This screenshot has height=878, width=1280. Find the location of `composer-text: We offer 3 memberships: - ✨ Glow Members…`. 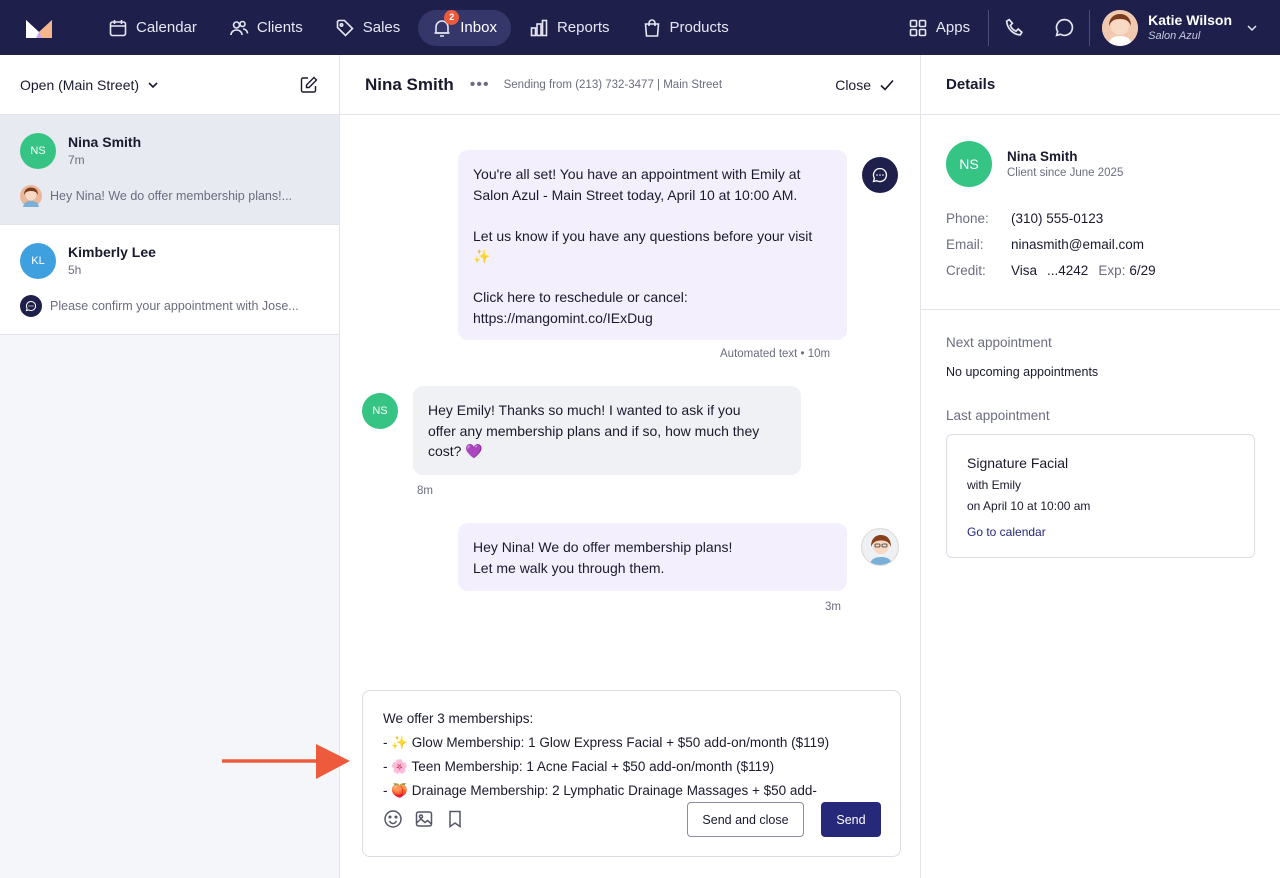

composer-text: We offer 3 memberships: - ✨ Glow Members… is located at coordinates (633, 755).